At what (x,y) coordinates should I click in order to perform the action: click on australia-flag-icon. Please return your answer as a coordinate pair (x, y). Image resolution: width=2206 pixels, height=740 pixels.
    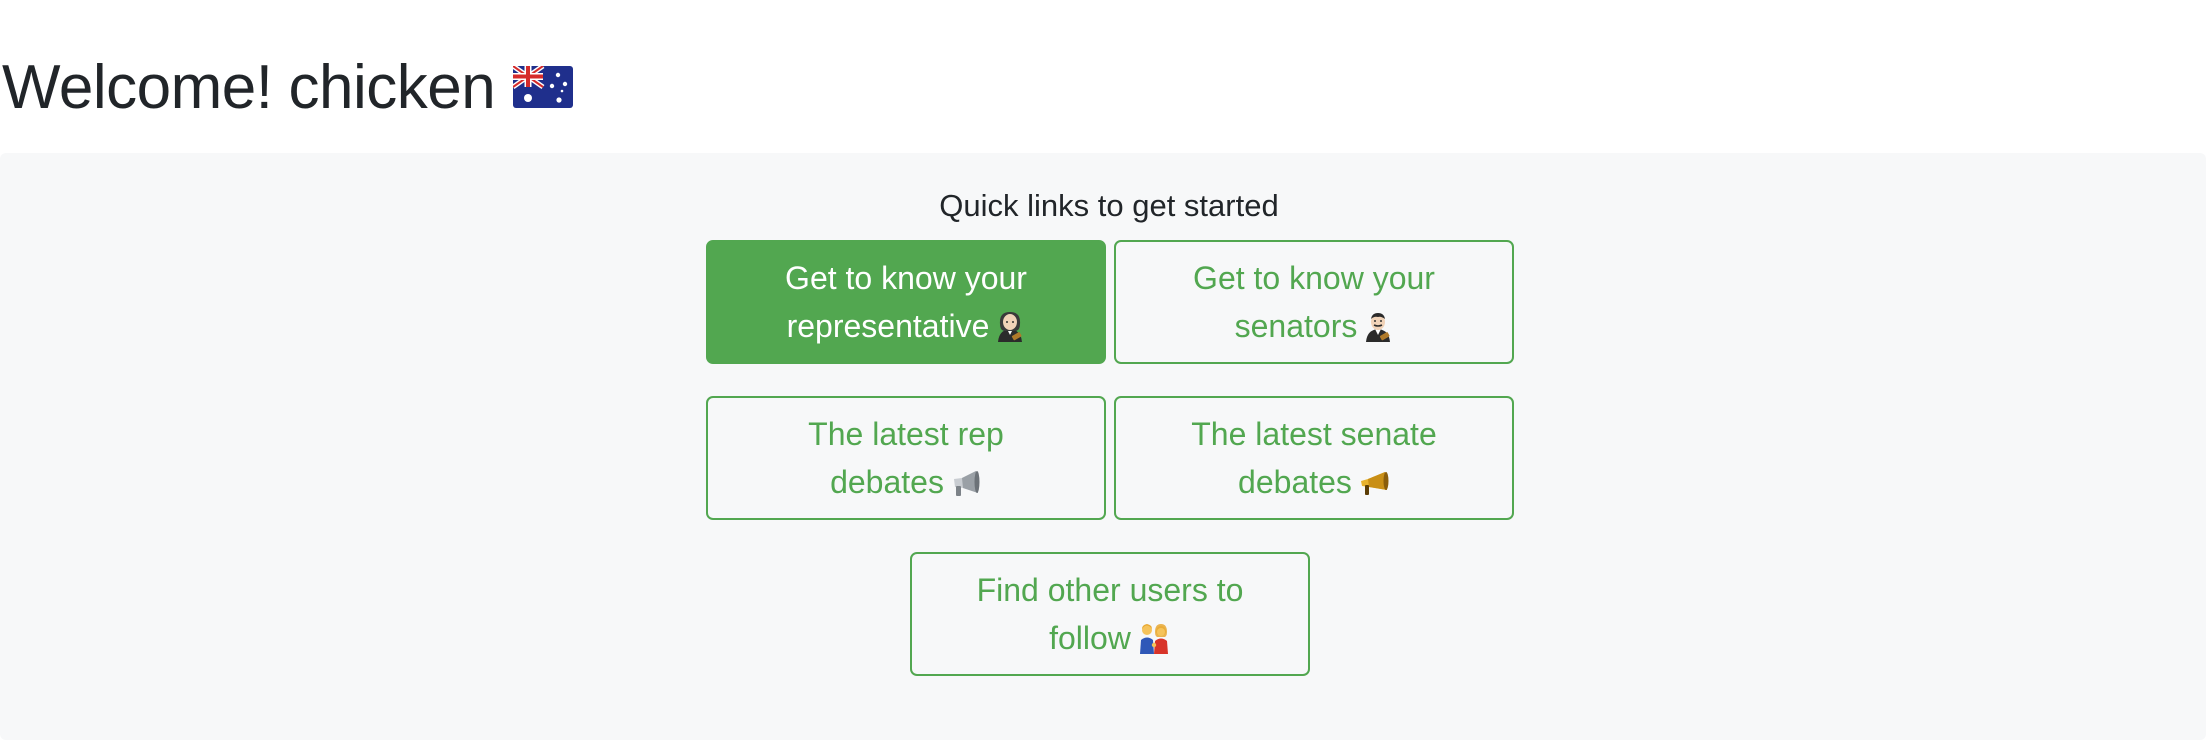
    Looking at the image, I should click on (542, 85).